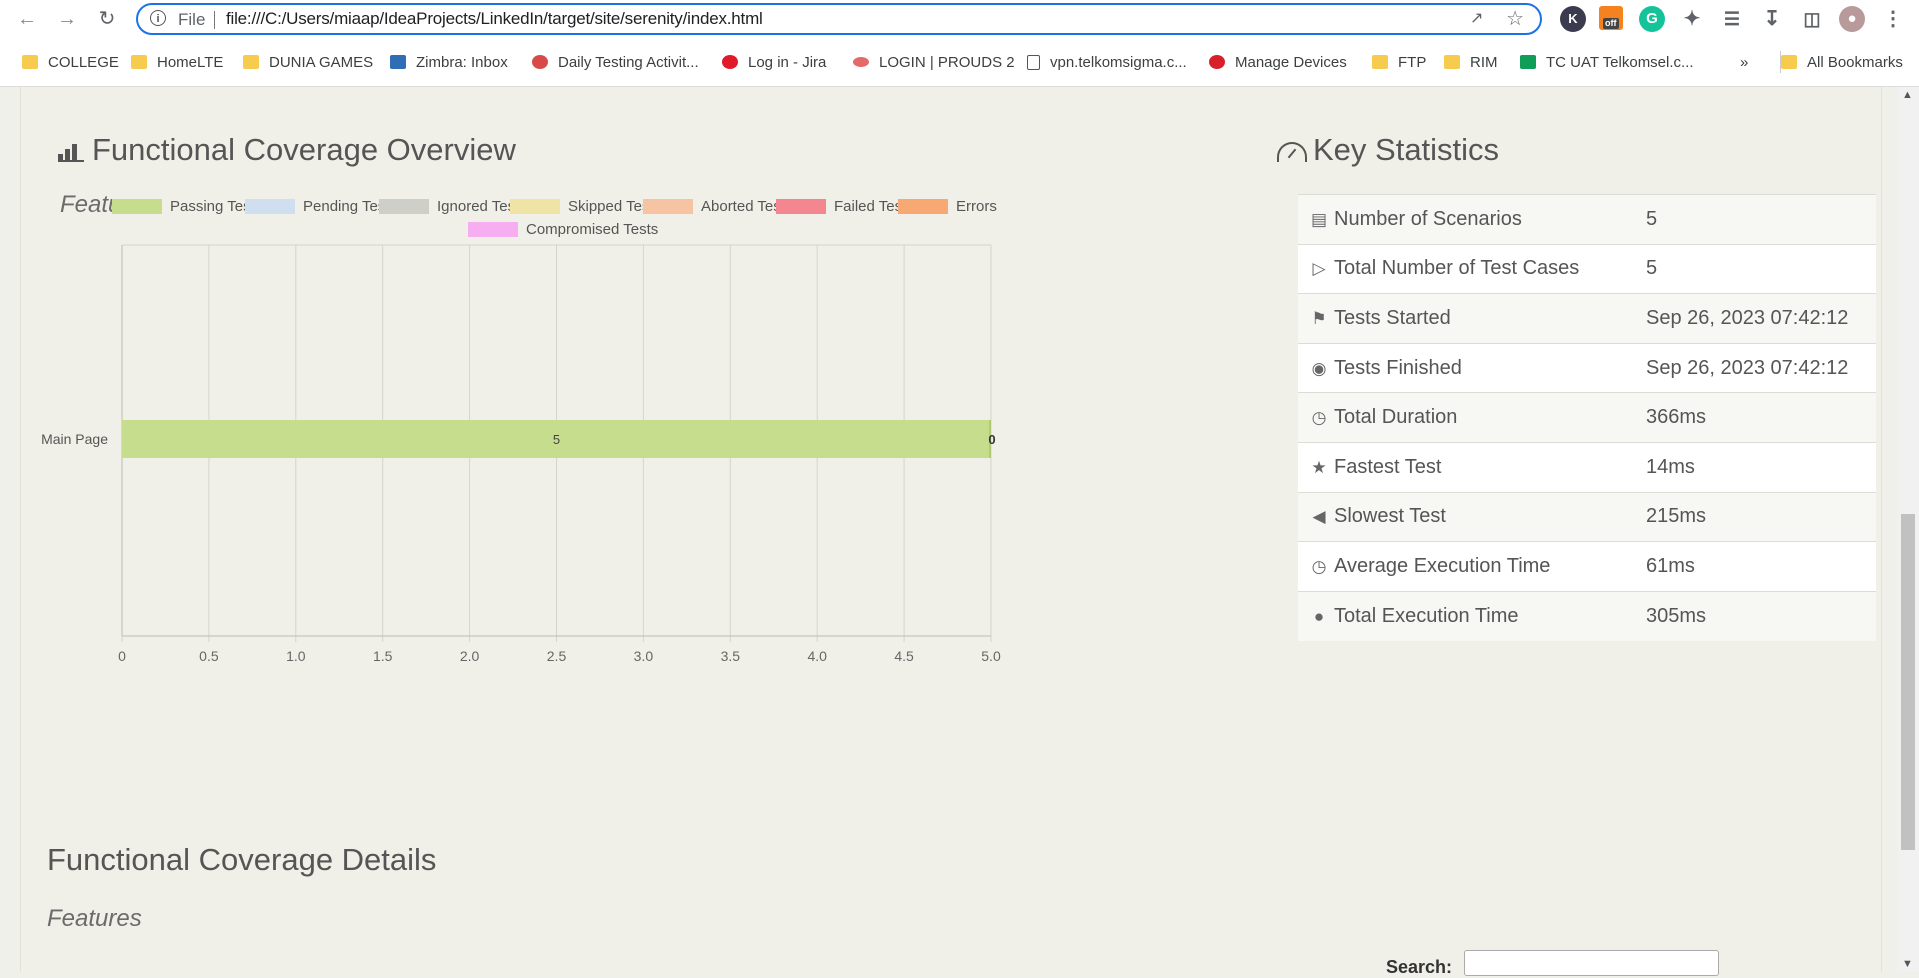  I want to click on stopwatch-icon: ◷, so click(1319, 418).